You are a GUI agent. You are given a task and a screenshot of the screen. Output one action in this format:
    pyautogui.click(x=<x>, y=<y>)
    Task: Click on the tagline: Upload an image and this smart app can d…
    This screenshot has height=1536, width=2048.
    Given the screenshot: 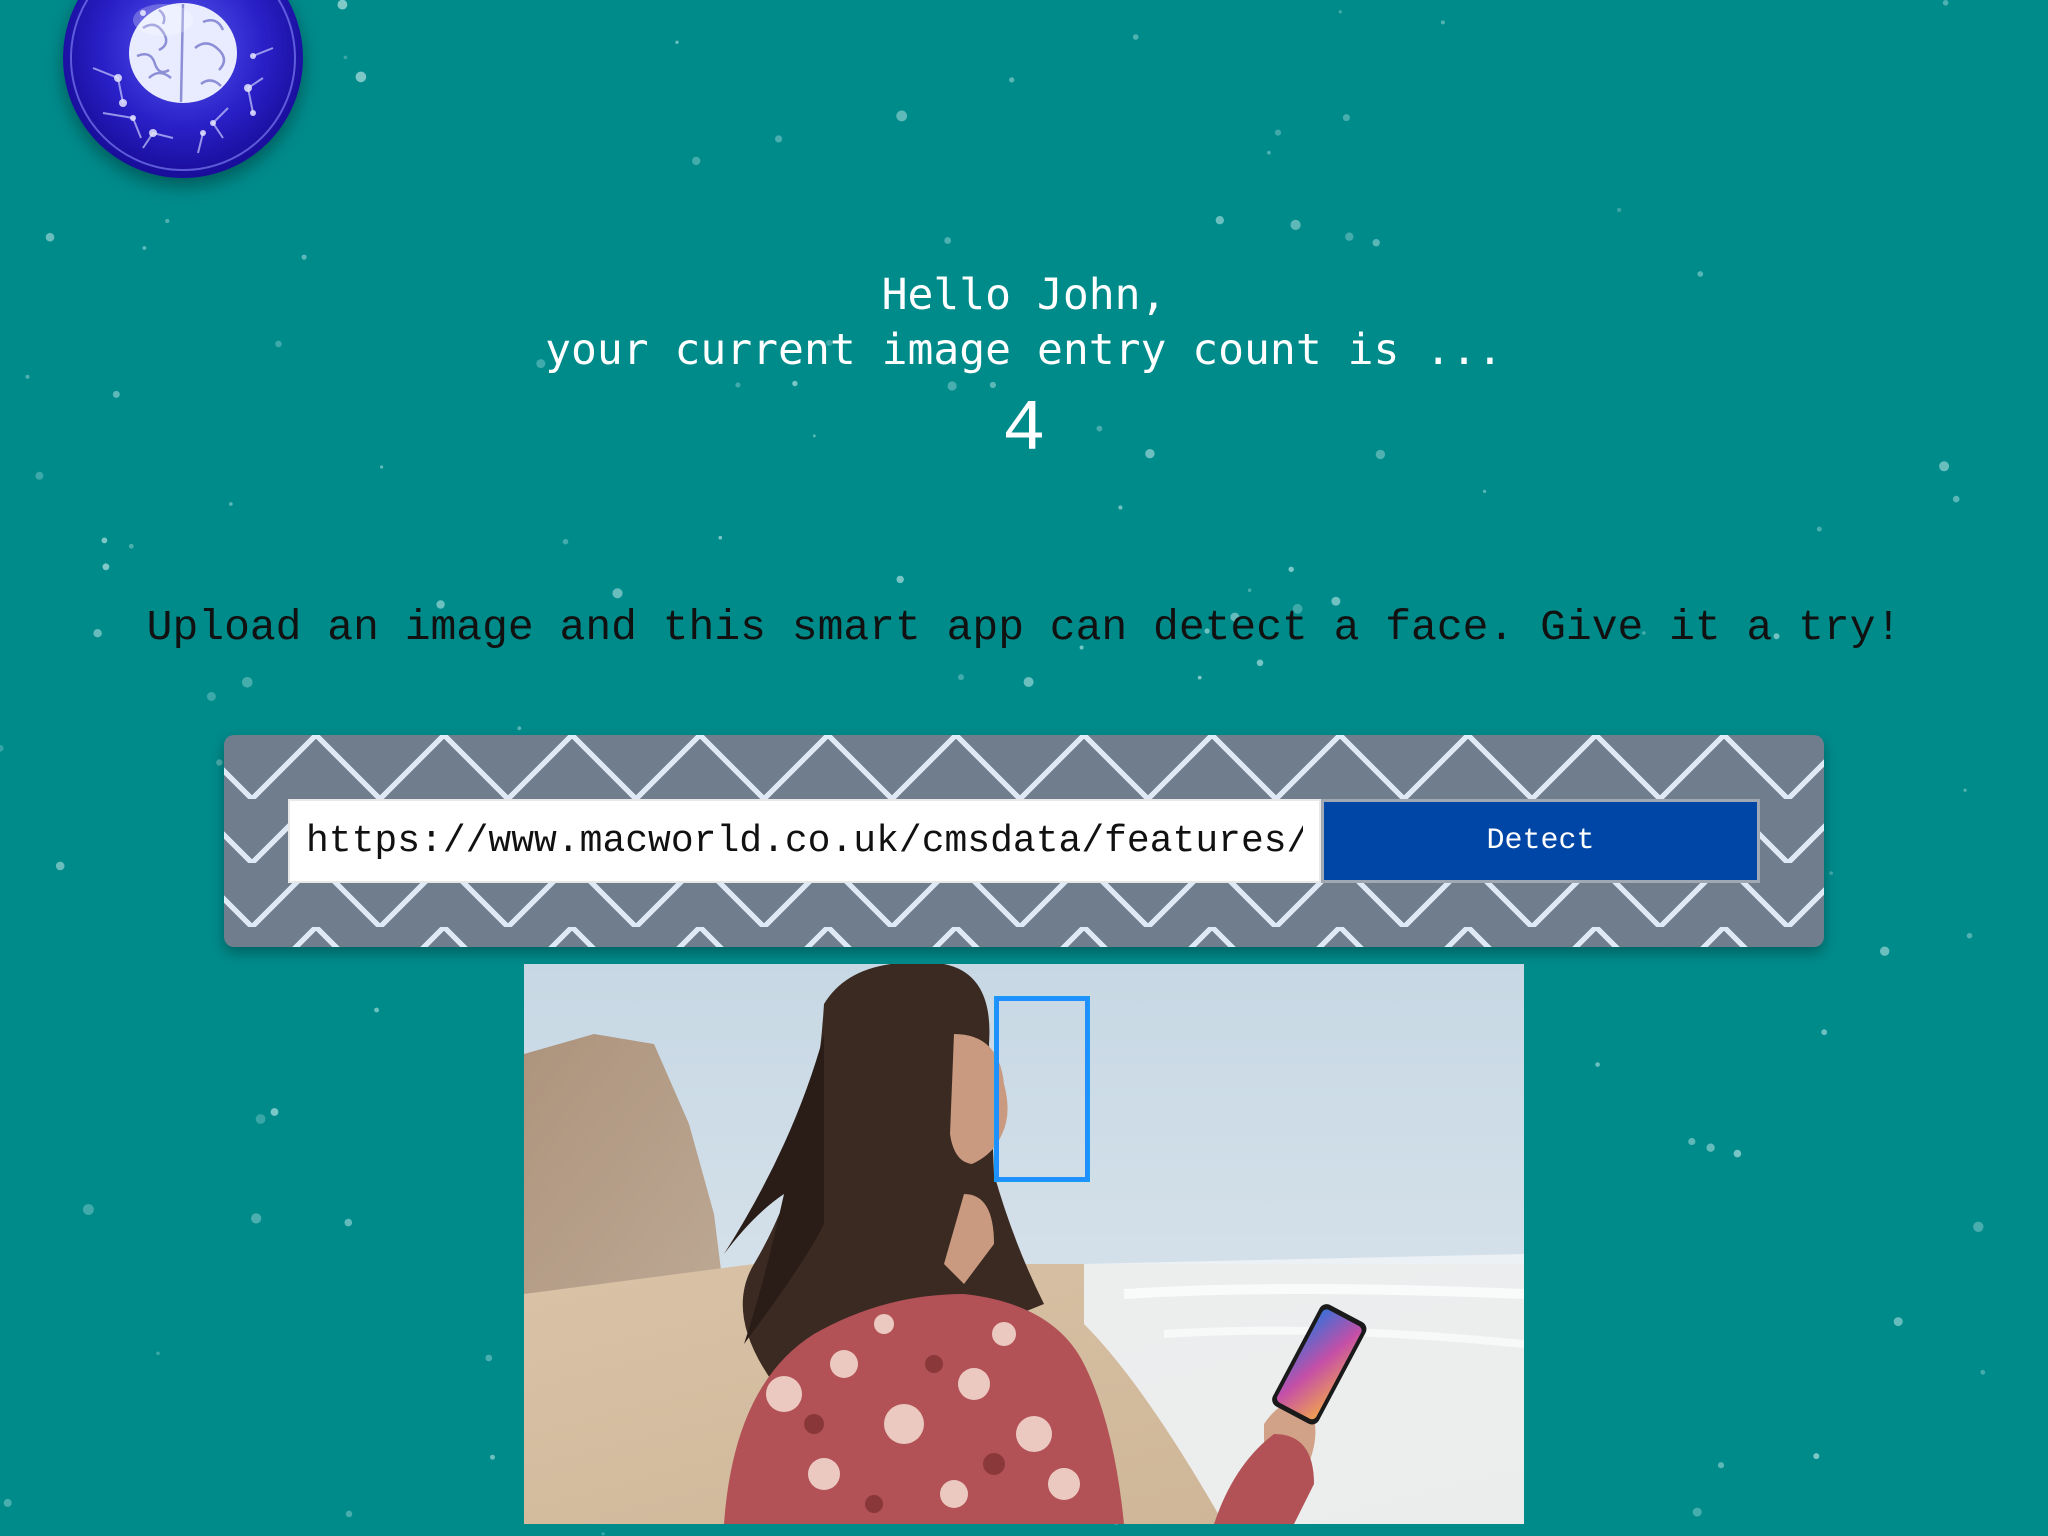 What is the action you would take?
    pyautogui.click(x=1024, y=627)
    